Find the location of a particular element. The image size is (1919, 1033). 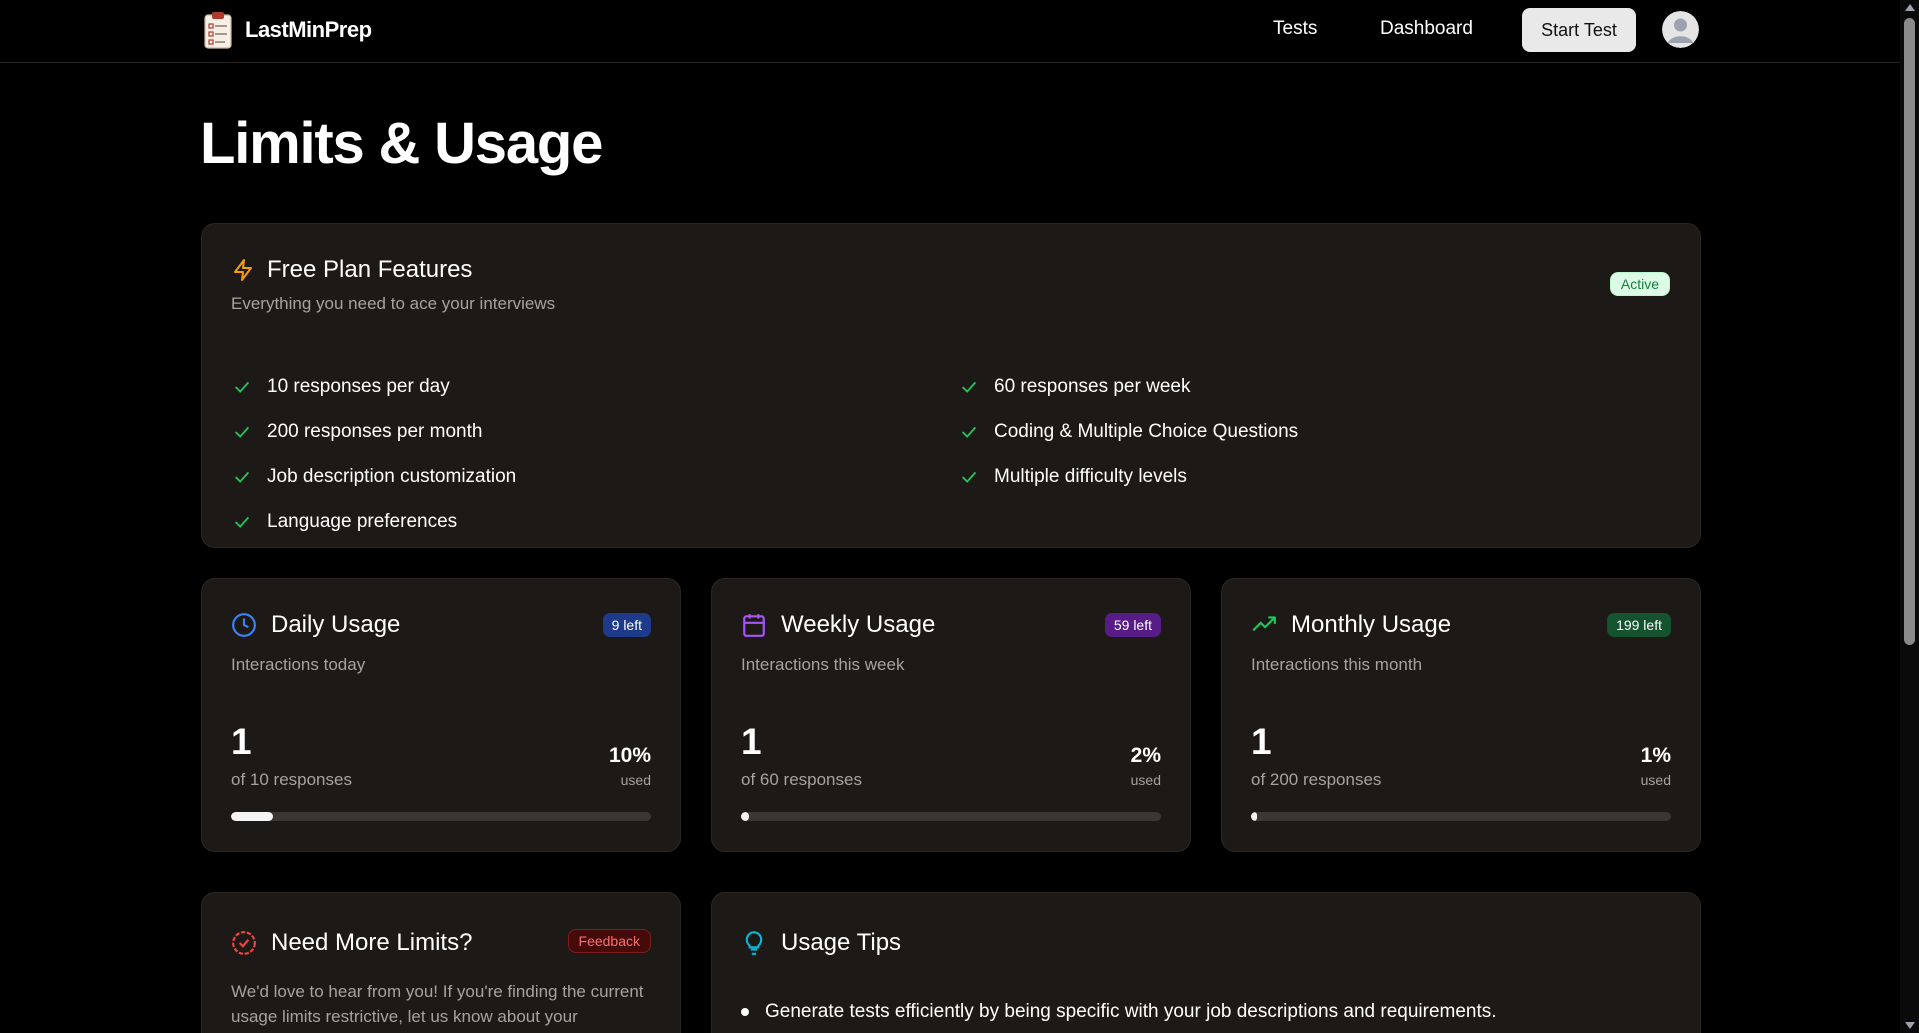

more-title: Need More Limits? is located at coordinates (372, 942).